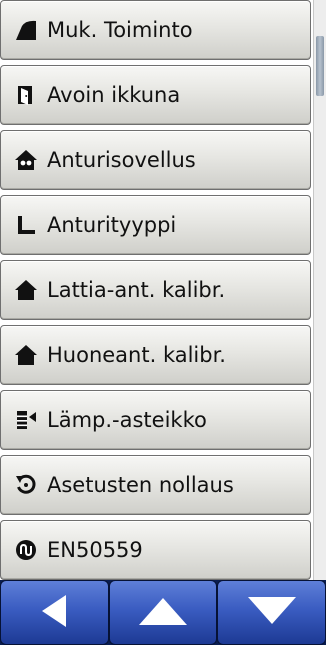 Image resolution: width=326 pixels, height=645 pixels. Describe the element at coordinates (26, 30) in the screenshot. I see `adaptive-function-icon` at that location.